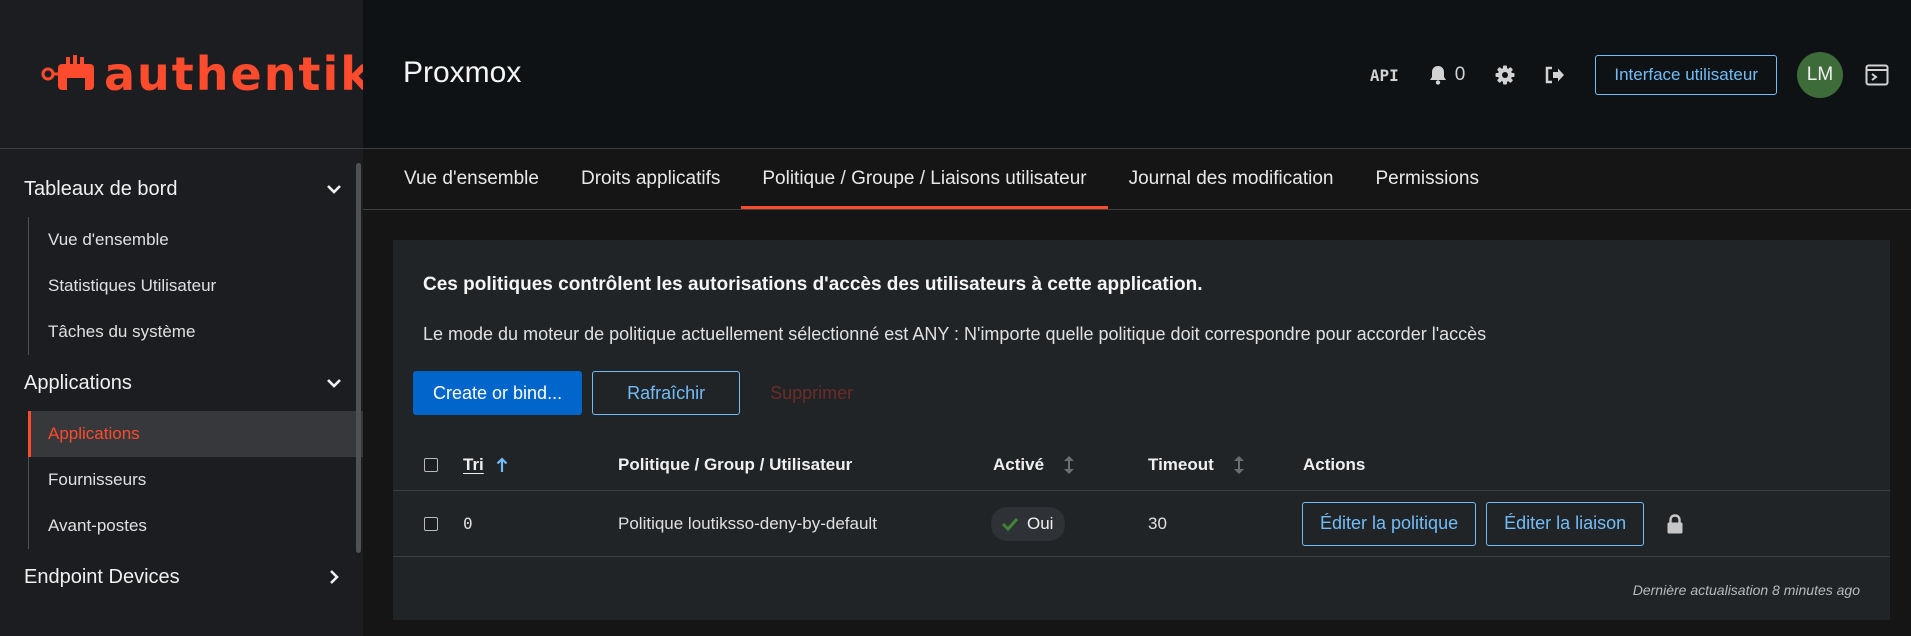 This screenshot has height=636, width=1911. What do you see at coordinates (1686, 75) in the screenshot?
I see `user-interface-button: Interface utilisateur` at bounding box center [1686, 75].